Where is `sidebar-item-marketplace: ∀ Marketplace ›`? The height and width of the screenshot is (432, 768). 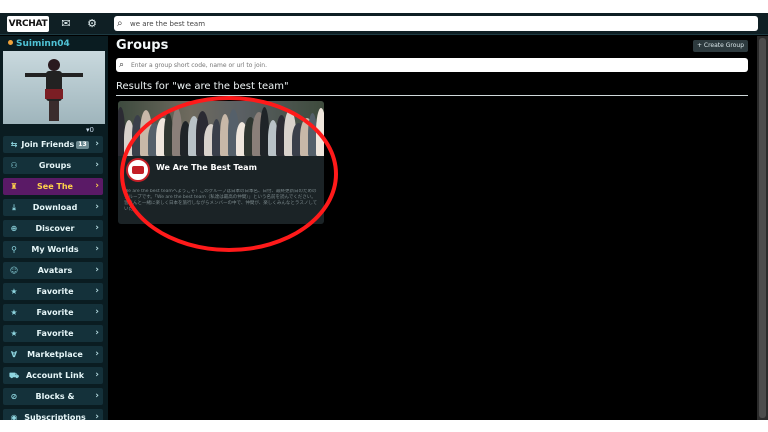 sidebar-item-marketplace: ∀ Marketplace › is located at coordinates (53, 354).